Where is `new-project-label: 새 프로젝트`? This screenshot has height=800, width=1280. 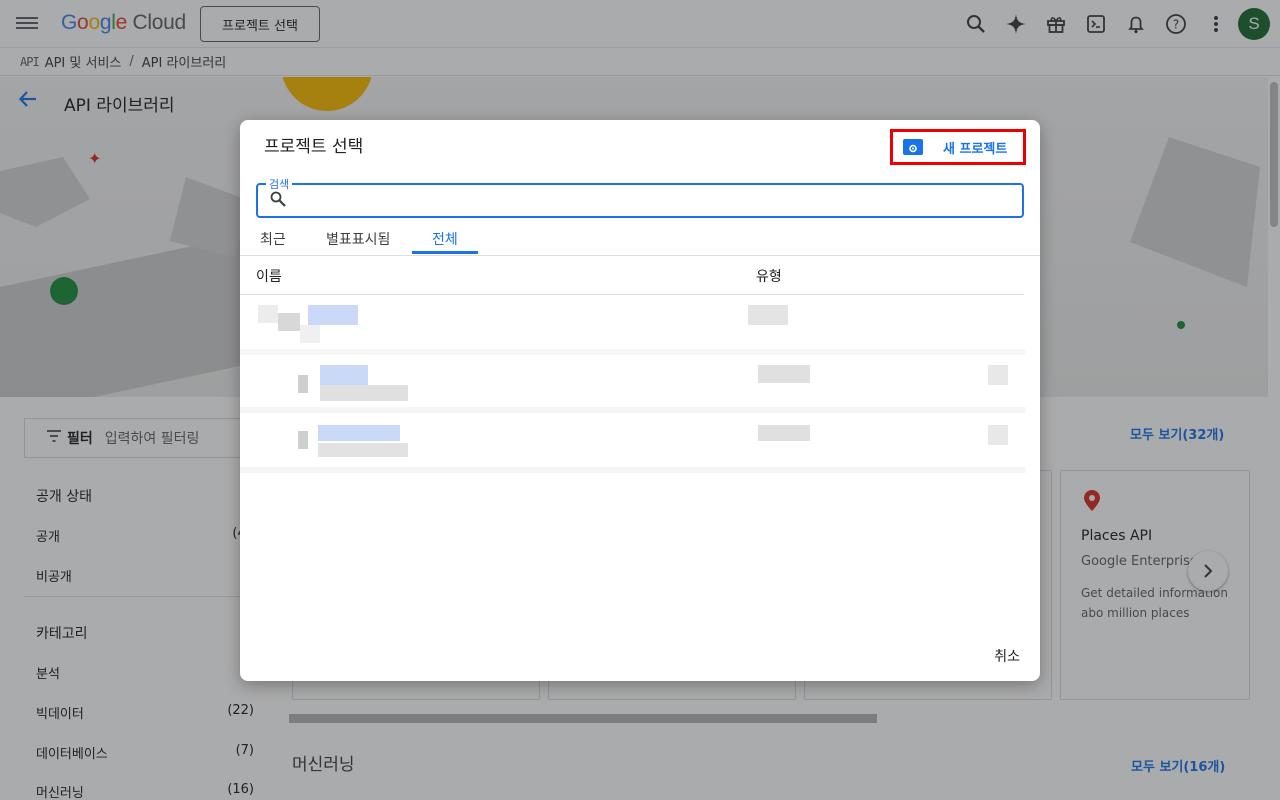 new-project-label: 새 프로젝트 is located at coordinates (975, 149).